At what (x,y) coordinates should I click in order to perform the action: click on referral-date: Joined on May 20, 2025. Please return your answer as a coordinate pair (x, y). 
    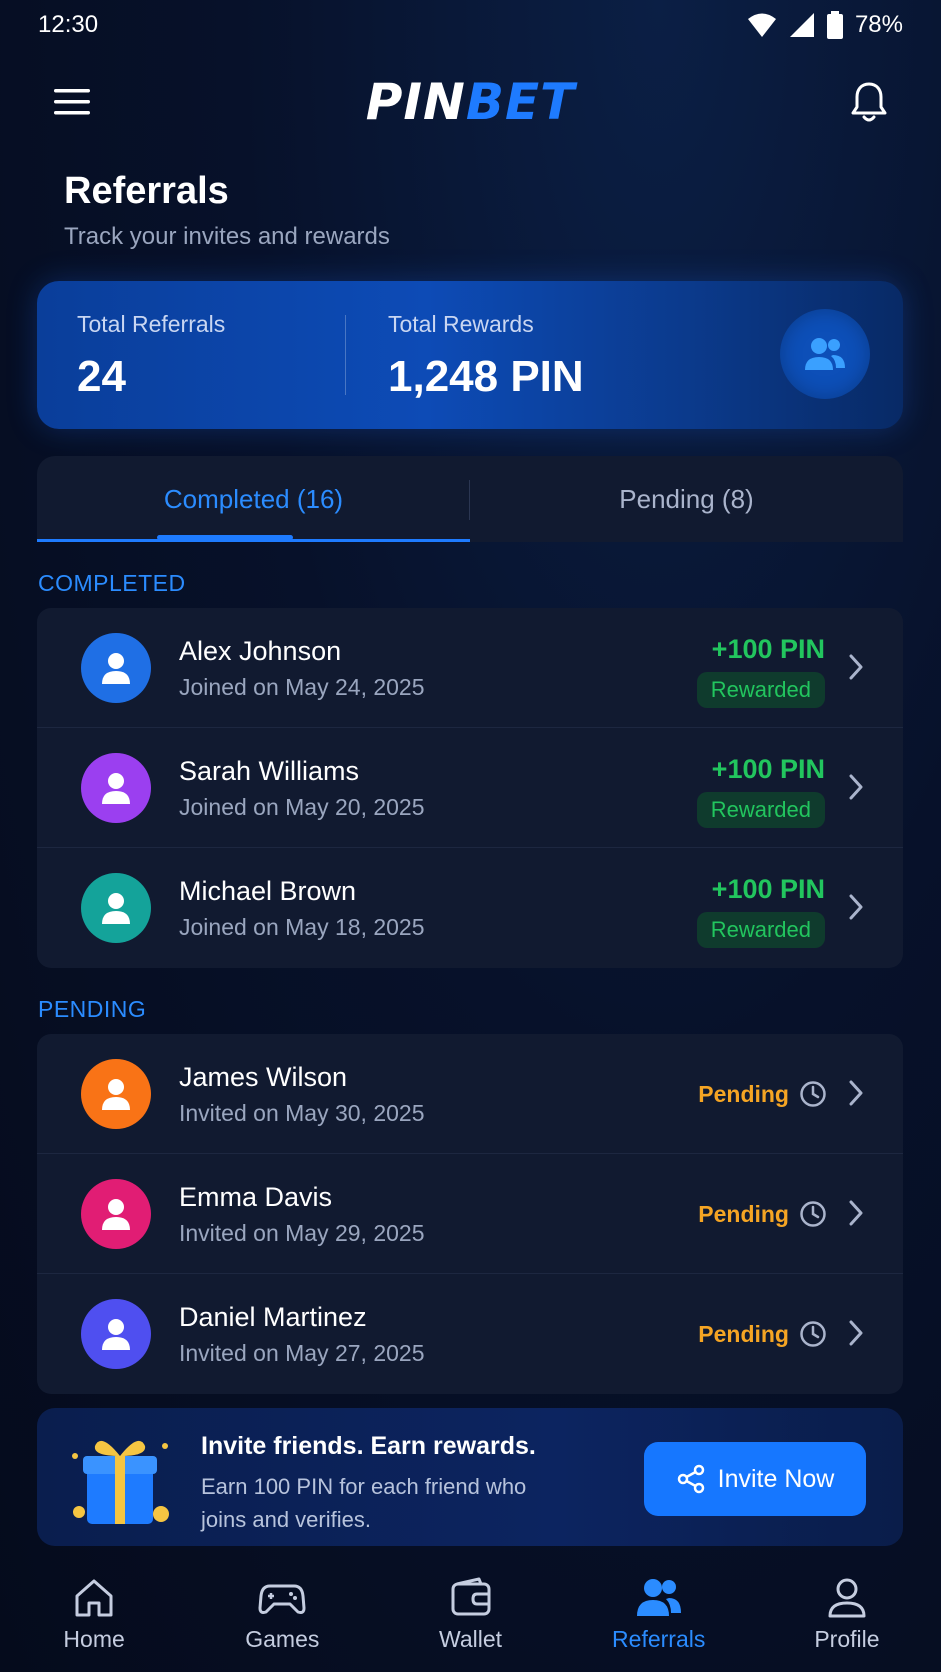
    Looking at the image, I should click on (302, 807).